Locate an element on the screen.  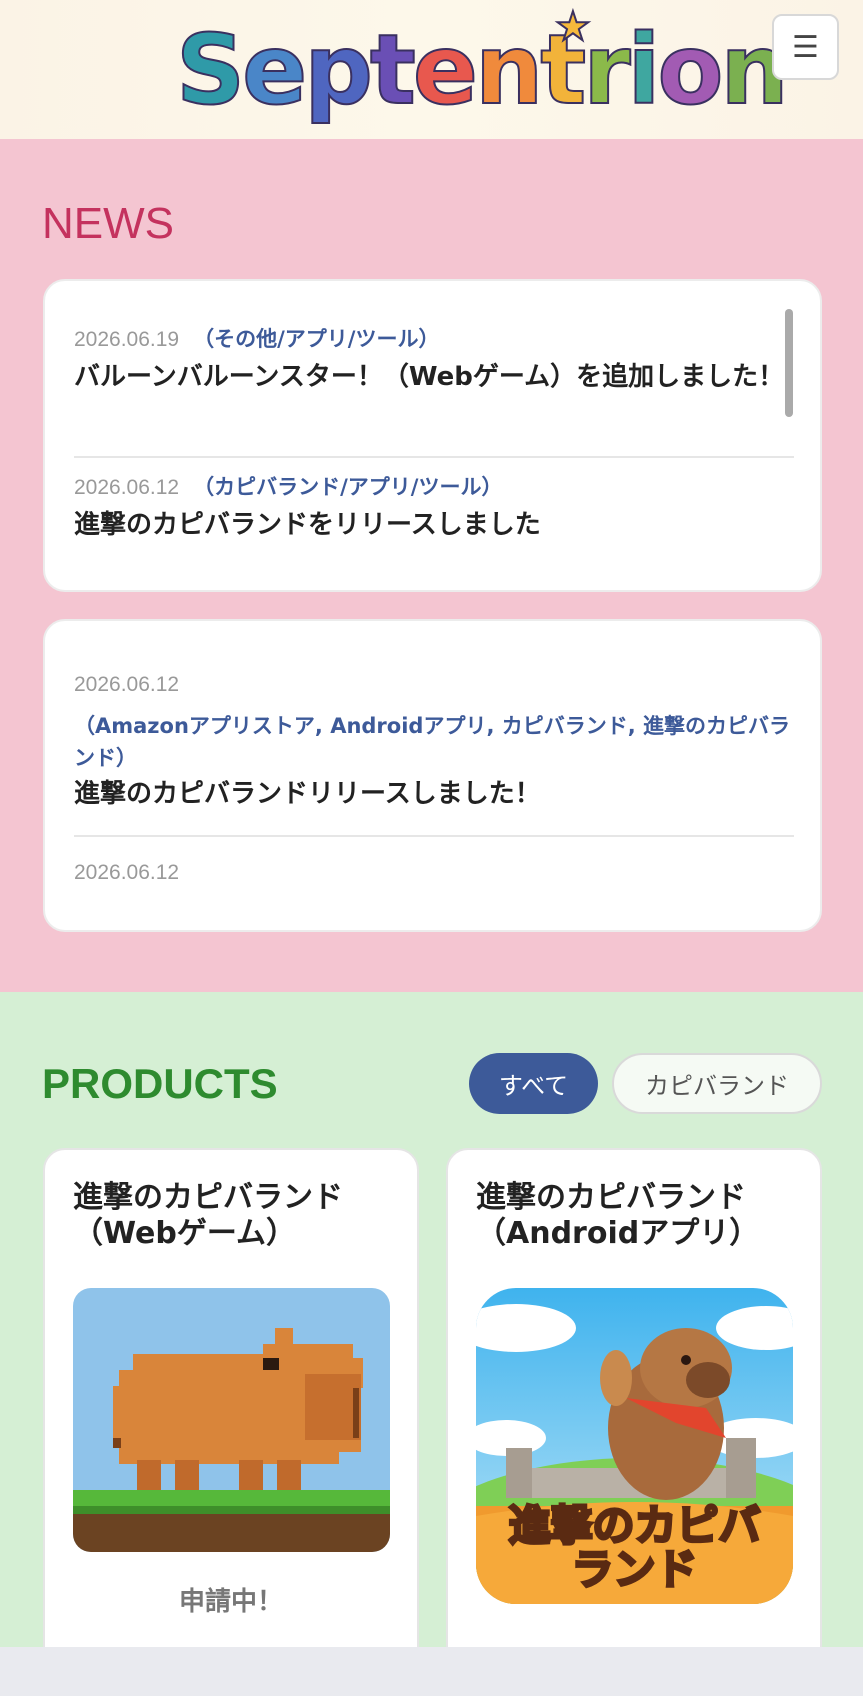
news-title: 進撃のカピバランドリリースしました！ is located at coordinates (433, 794).